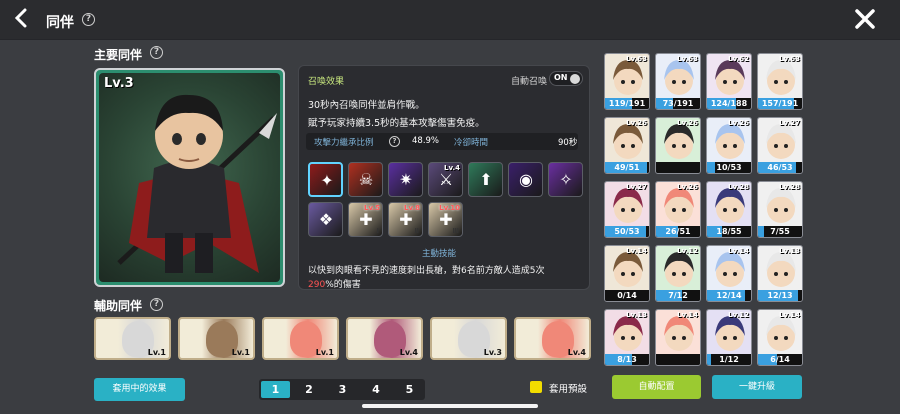  I want to click on portrait-art: Lv.3, so click(189, 177).